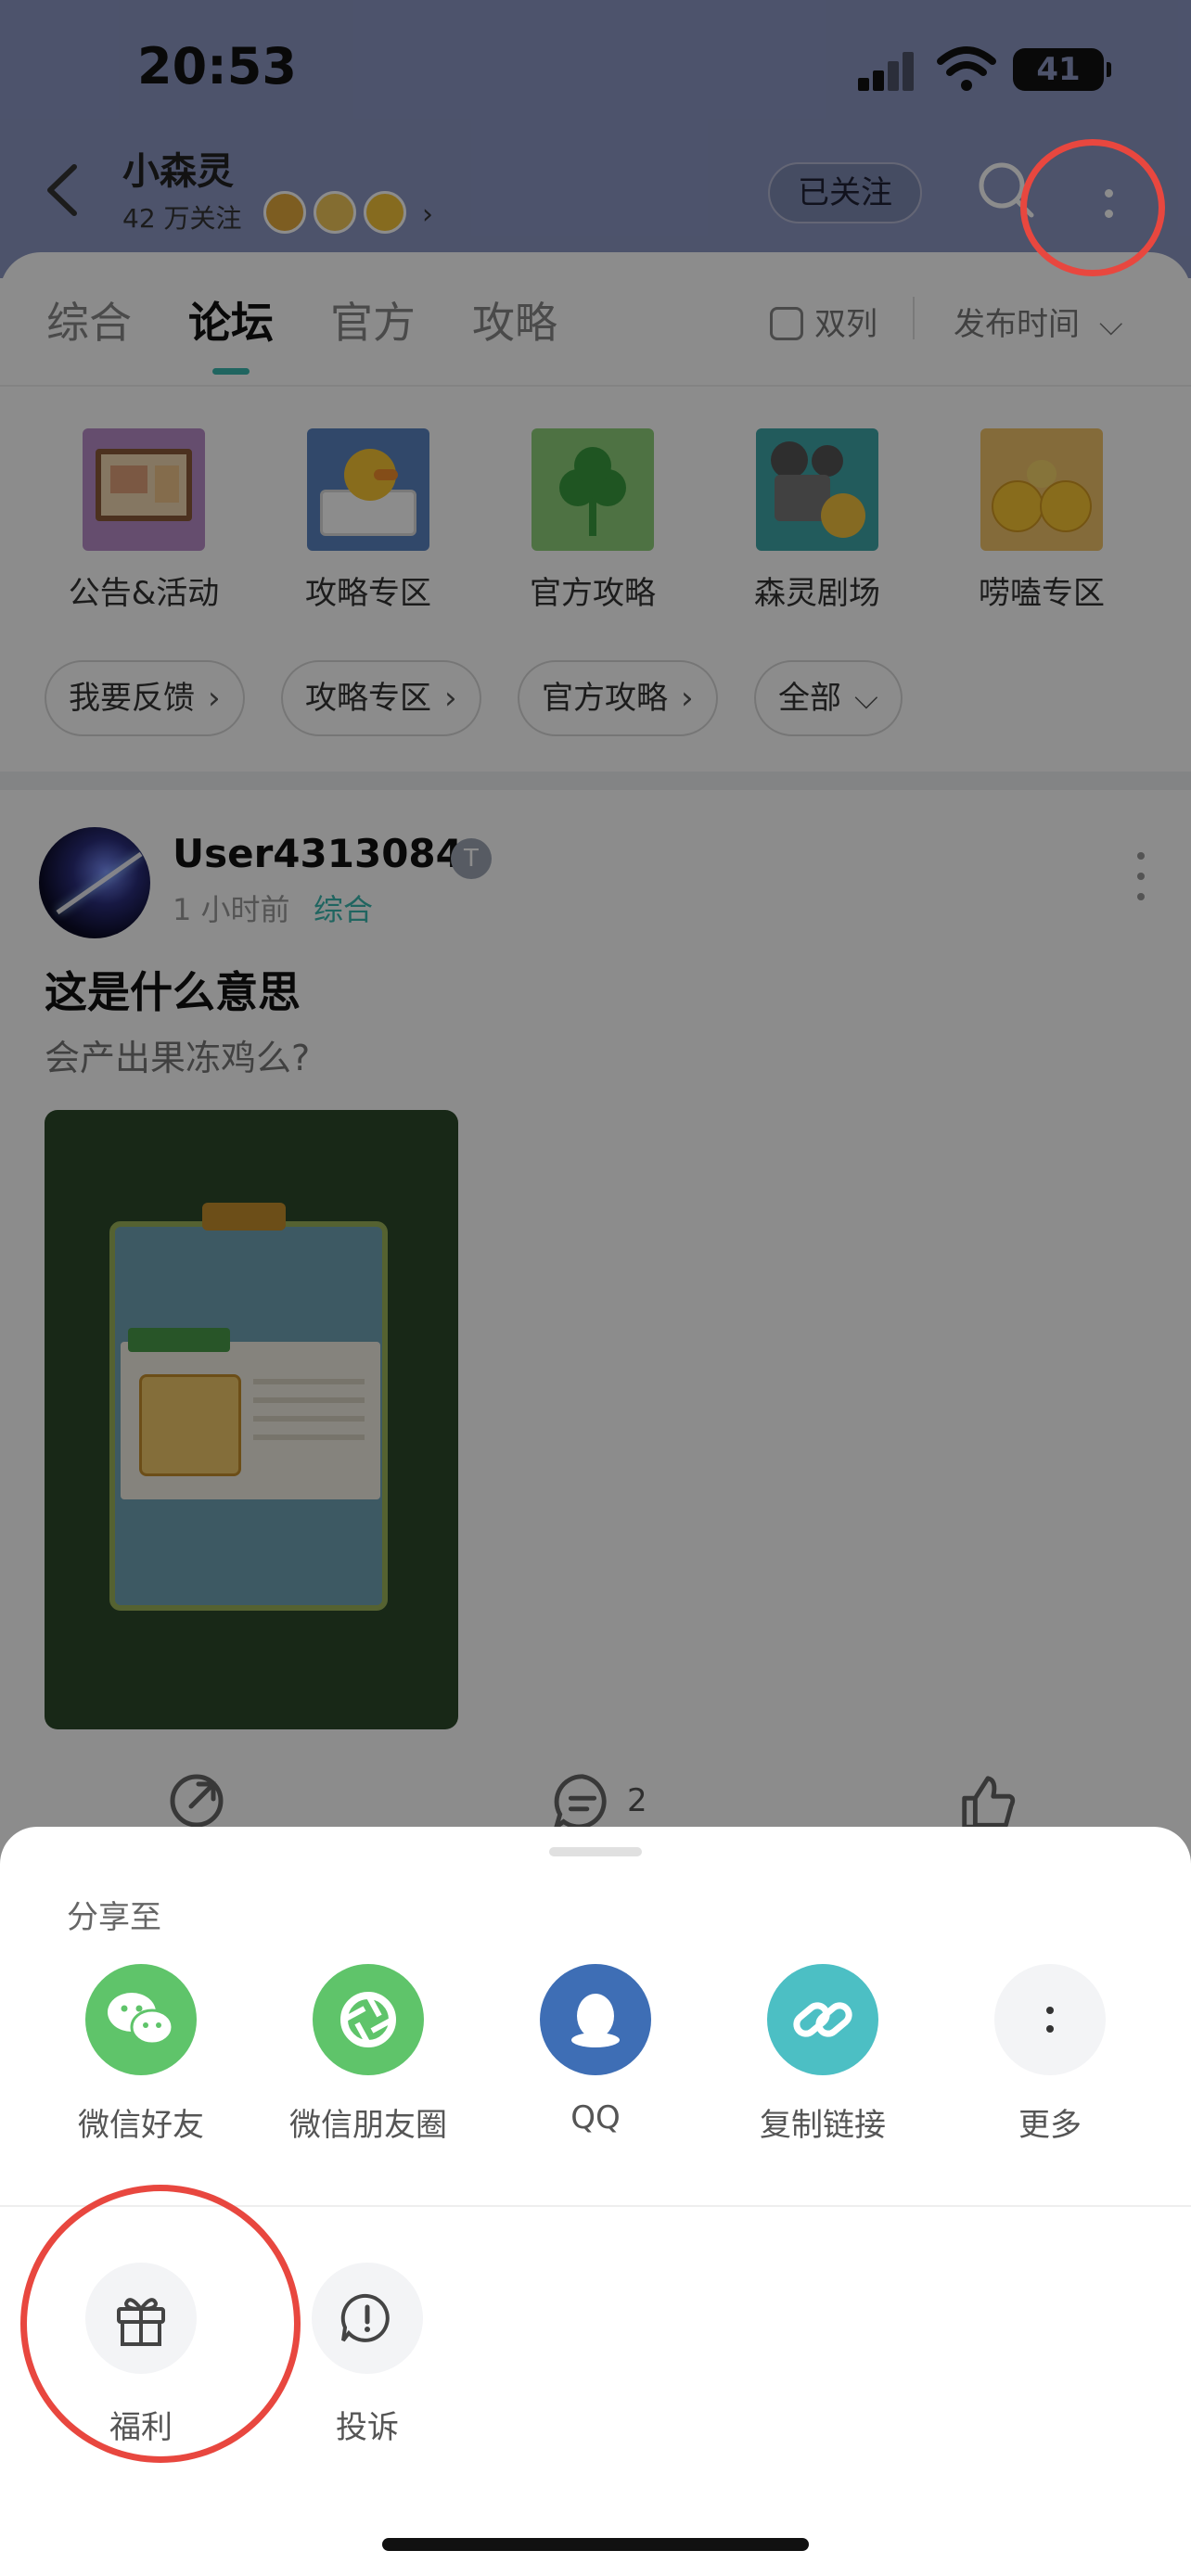 Image resolution: width=1191 pixels, height=2576 pixels. What do you see at coordinates (368, 2125) in the screenshot?
I see `share-target-label: 微信朋友圈` at bounding box center [368, 2125].